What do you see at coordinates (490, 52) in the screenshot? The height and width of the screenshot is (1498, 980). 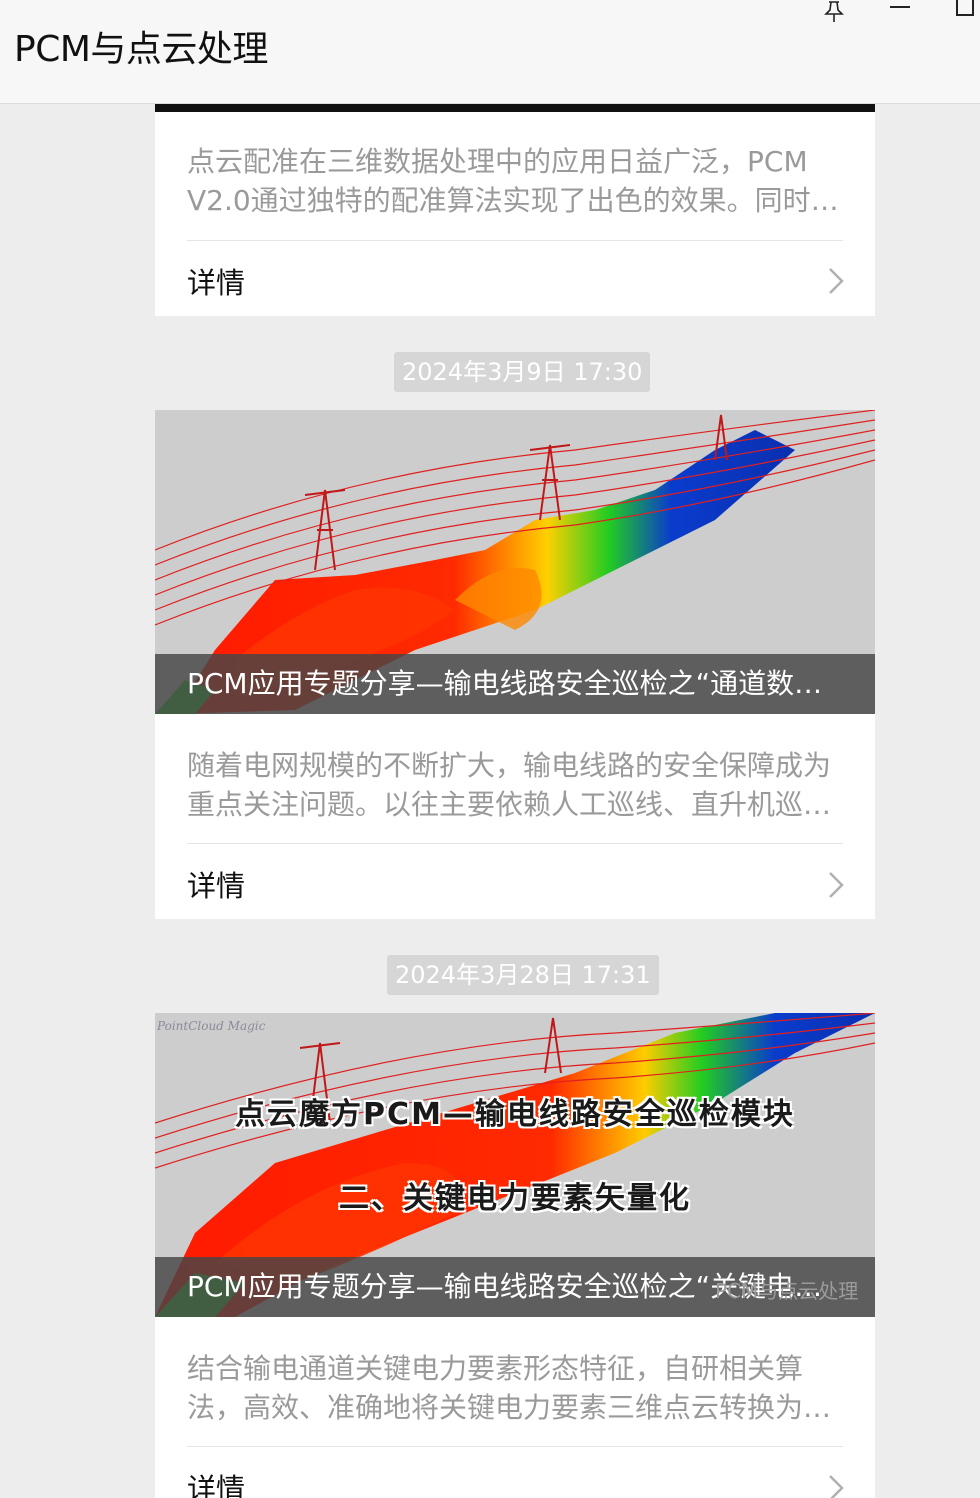 I see `title-bar: PCM与点云处理` at bounding box center [490, 52].